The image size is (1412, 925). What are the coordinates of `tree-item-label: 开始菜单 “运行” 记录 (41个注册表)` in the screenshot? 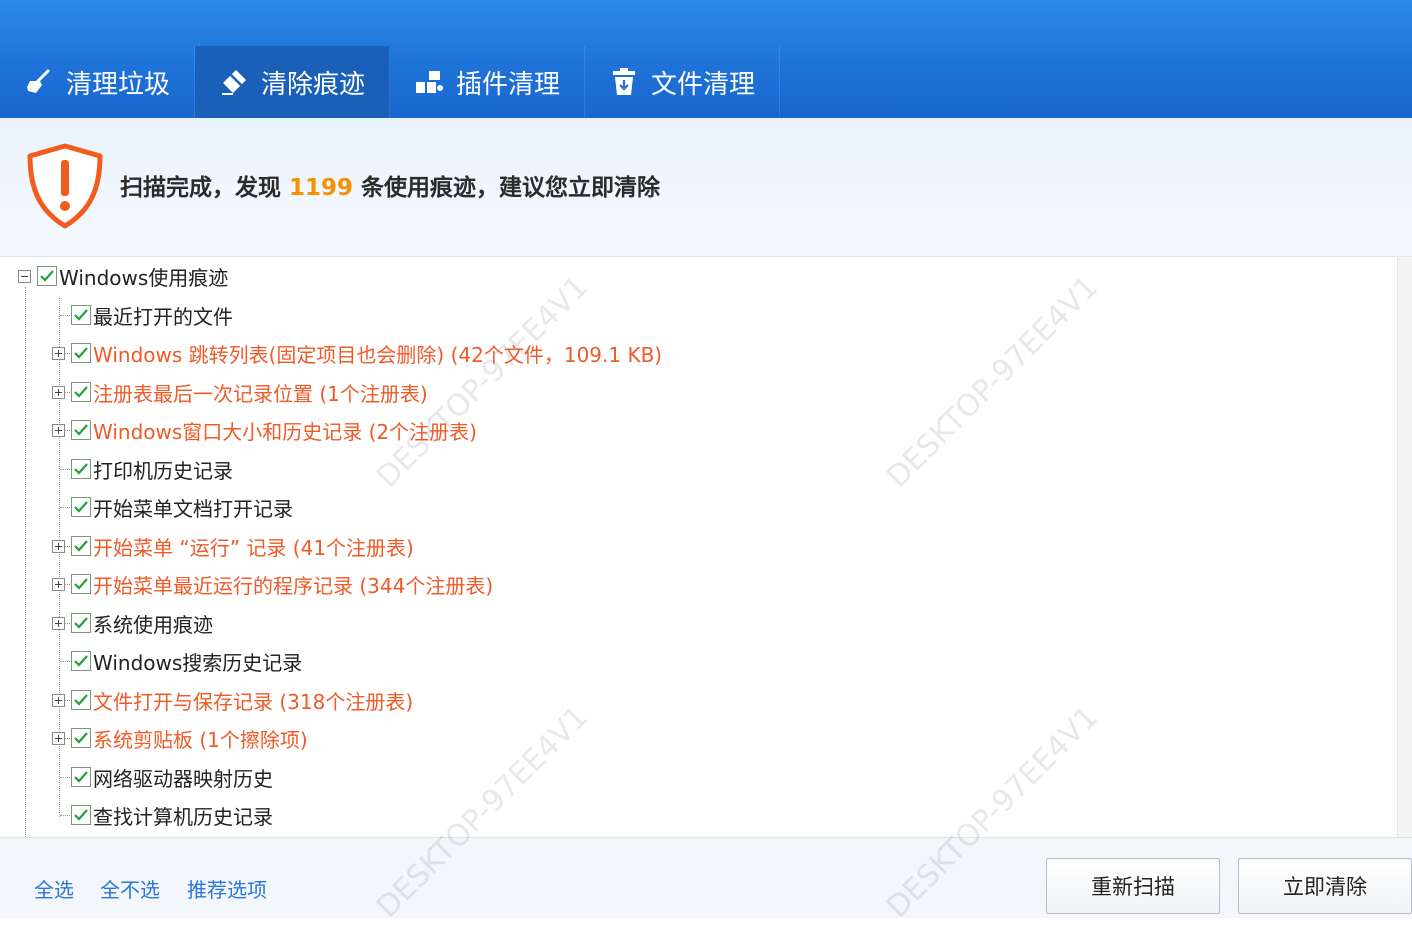 It's located at (253, 547).